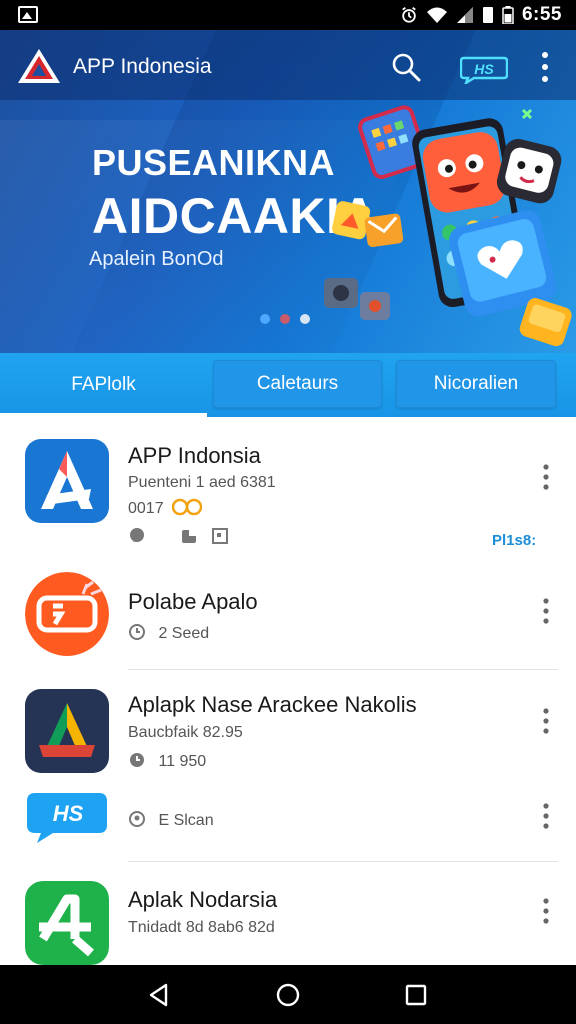  I want to click on polabe-apalo-icon, so click(67, 614).